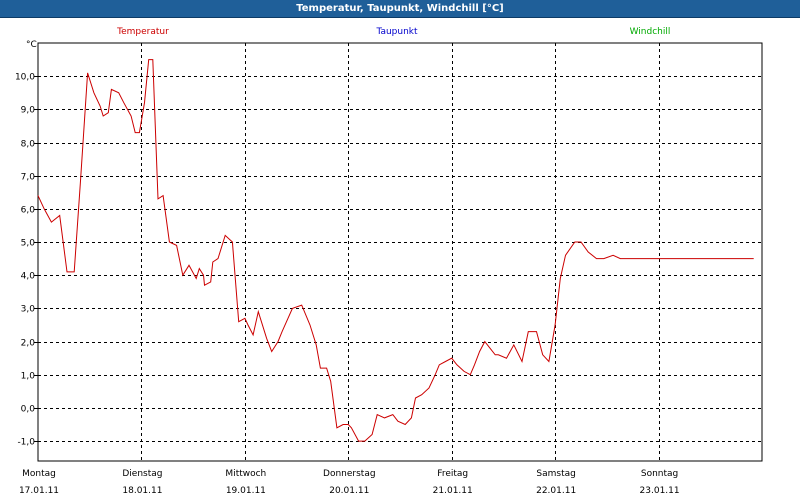 The width and height of the screenshot is (800, 500). Describe the element at coordinates (28, 145) in the screenshot. I see `y-tick-label: 8,0` at that location.